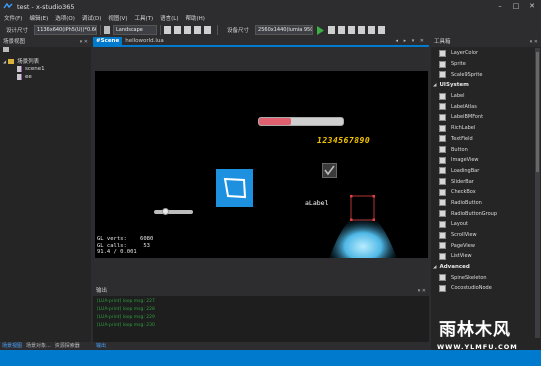  What do you see at coordinates (65, 18) in the screenshot?
I see `menu-options: 选项(O)` at bounding box center [65, 18].